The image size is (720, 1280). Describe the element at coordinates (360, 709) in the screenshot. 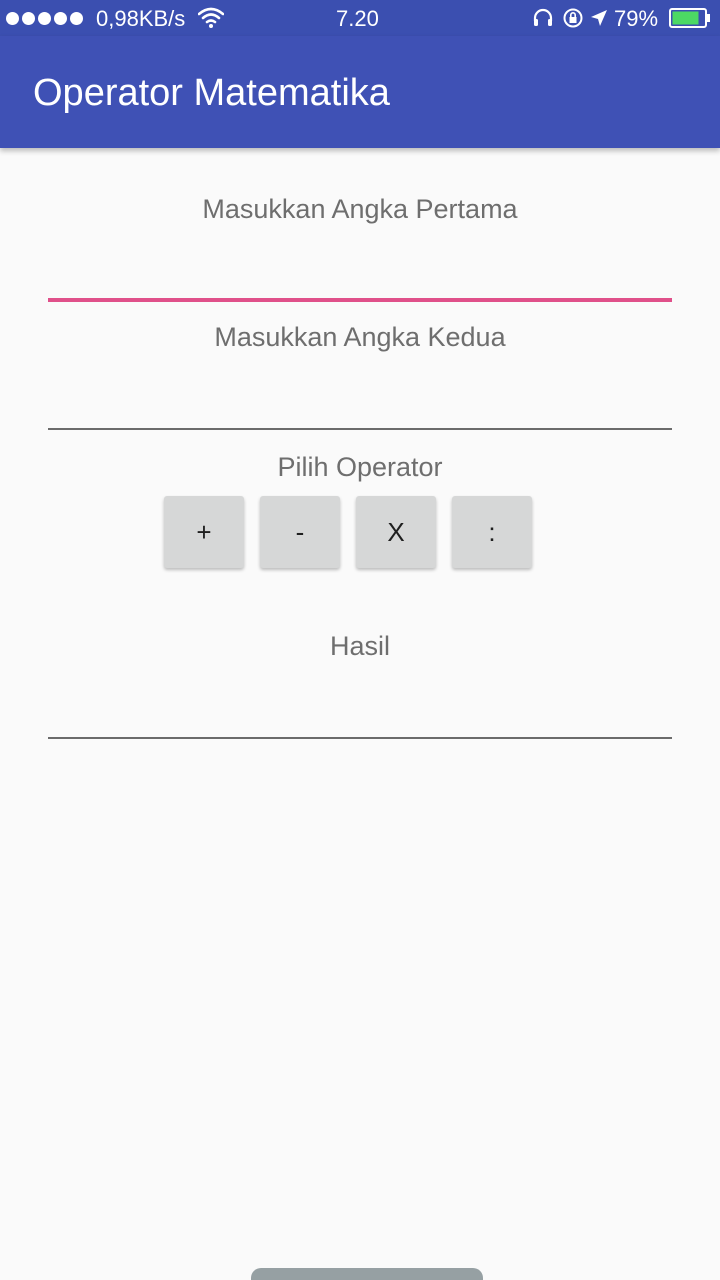

I see `result-field` at that location.